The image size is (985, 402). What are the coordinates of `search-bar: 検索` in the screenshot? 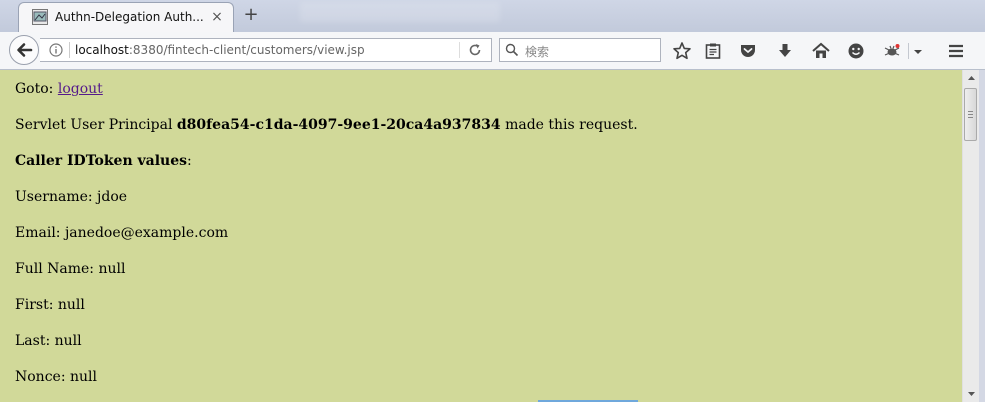 It's located at (580, 50).